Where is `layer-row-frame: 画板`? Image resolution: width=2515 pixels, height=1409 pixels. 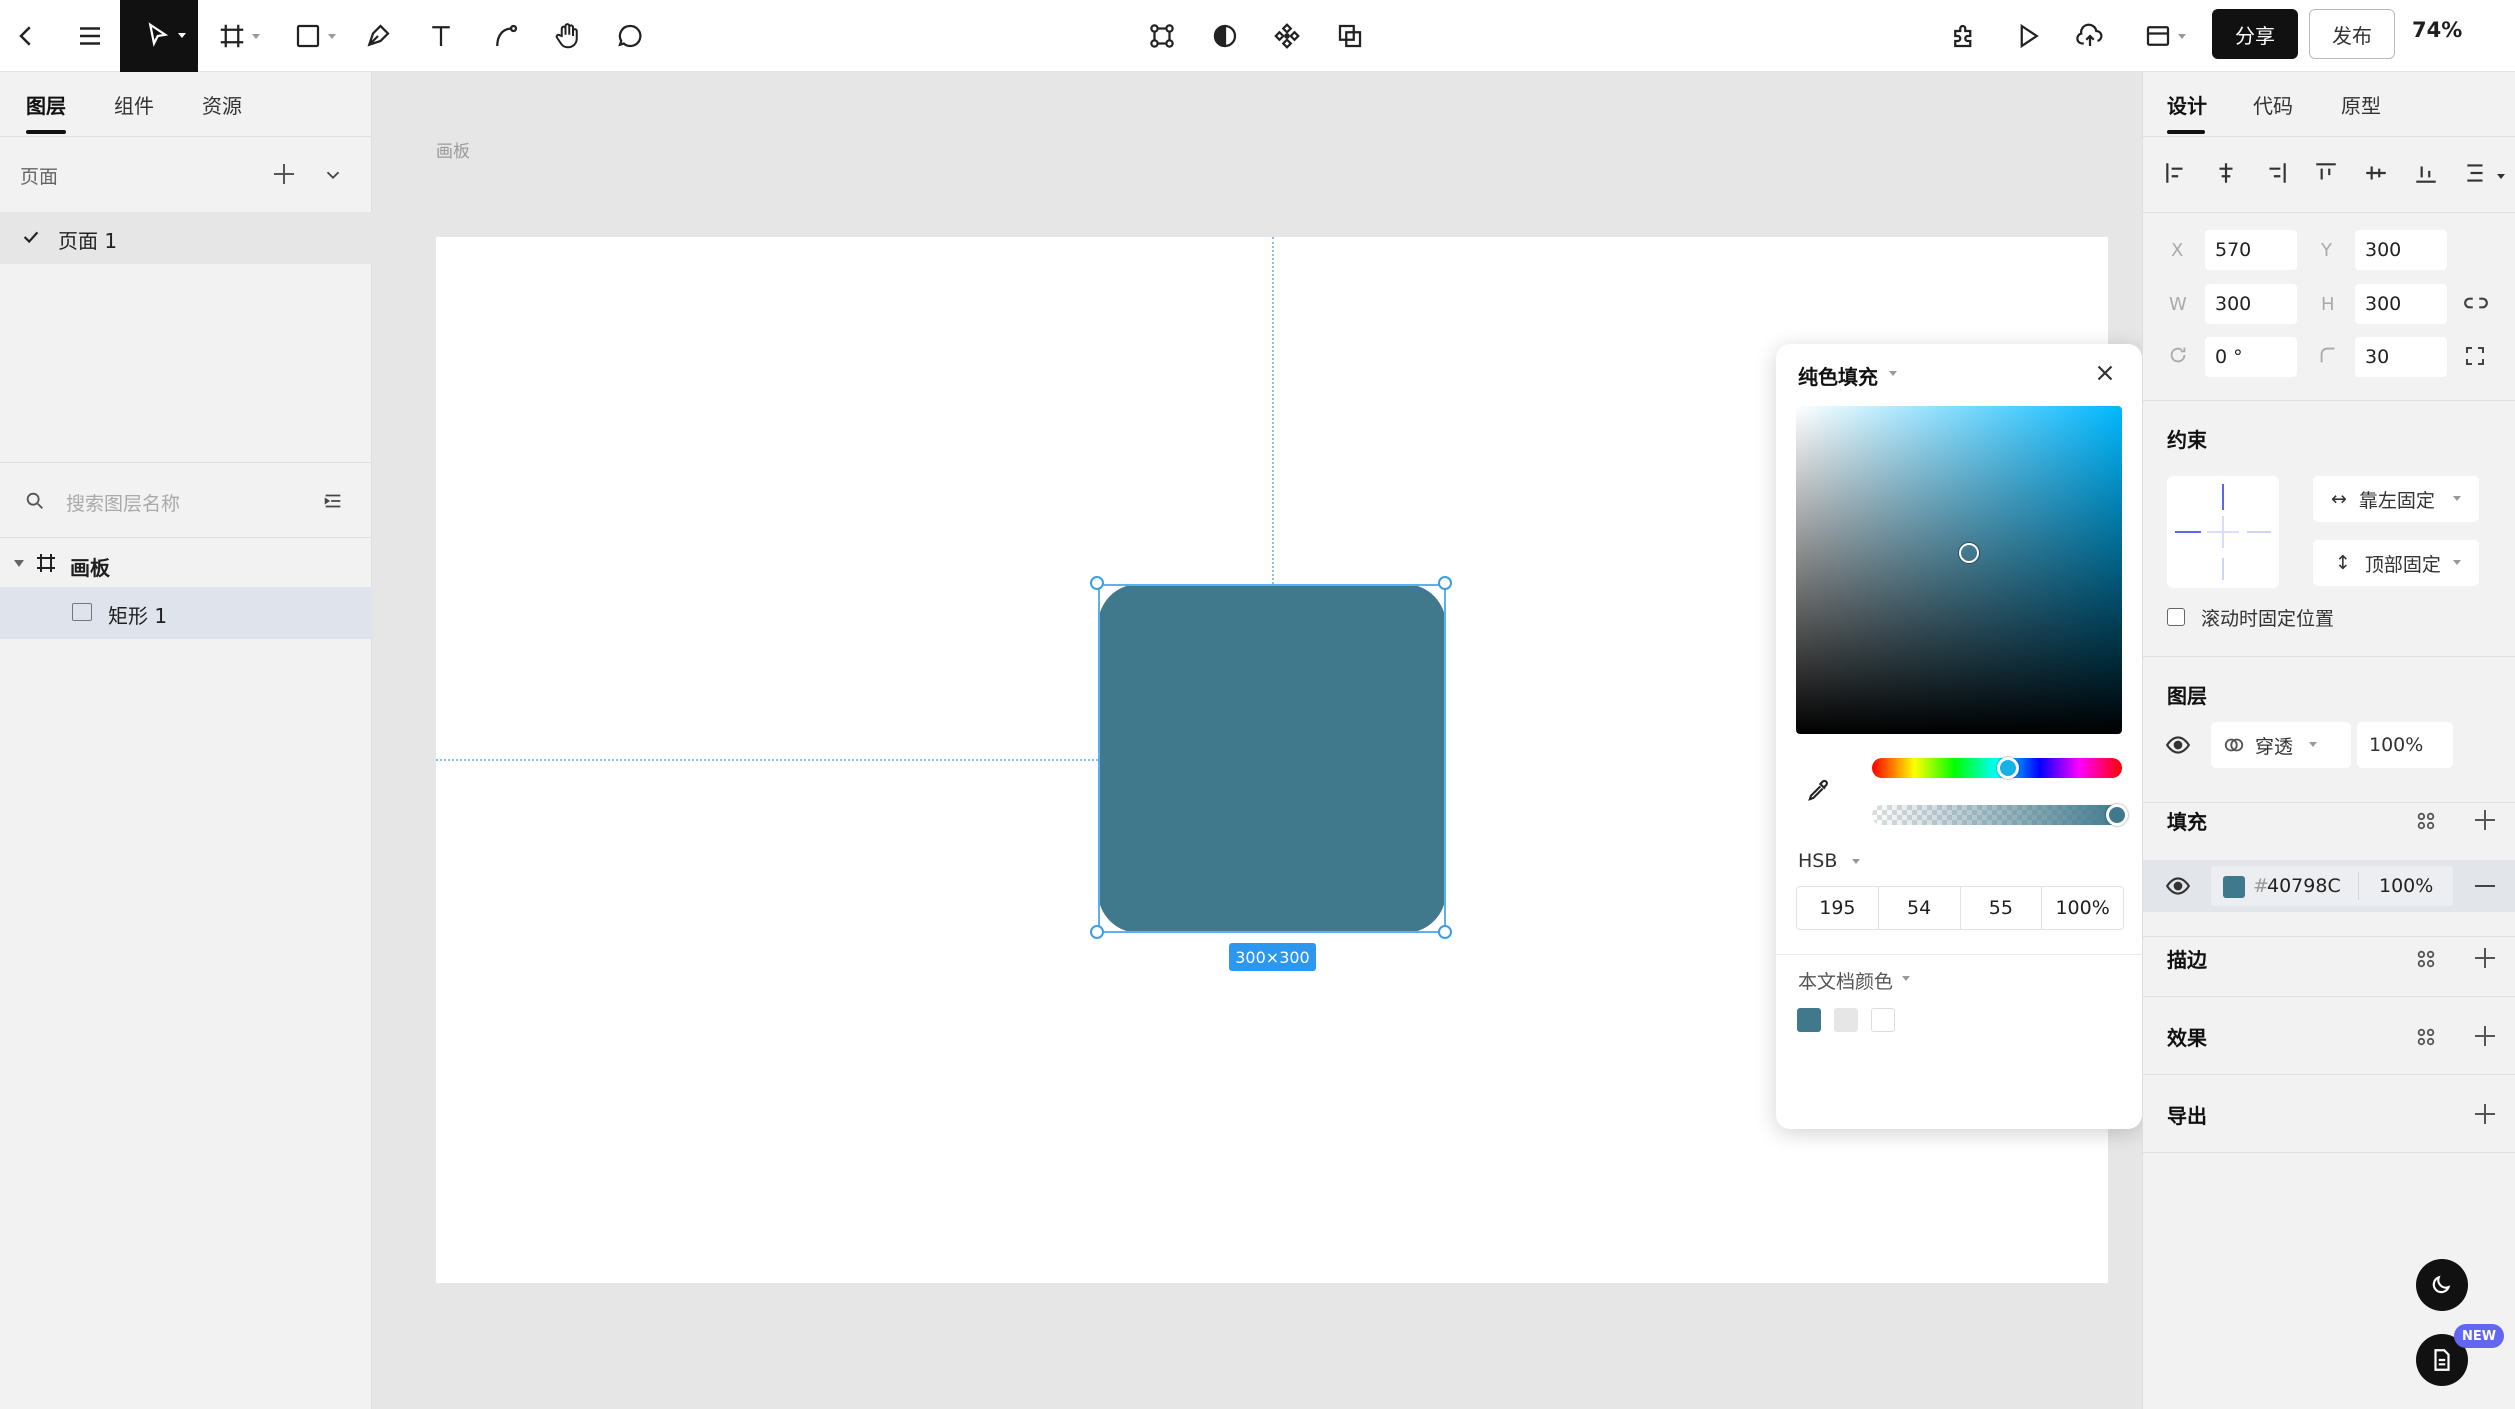 layer-row-frame: 画板 is located at coordinates (186, 564).